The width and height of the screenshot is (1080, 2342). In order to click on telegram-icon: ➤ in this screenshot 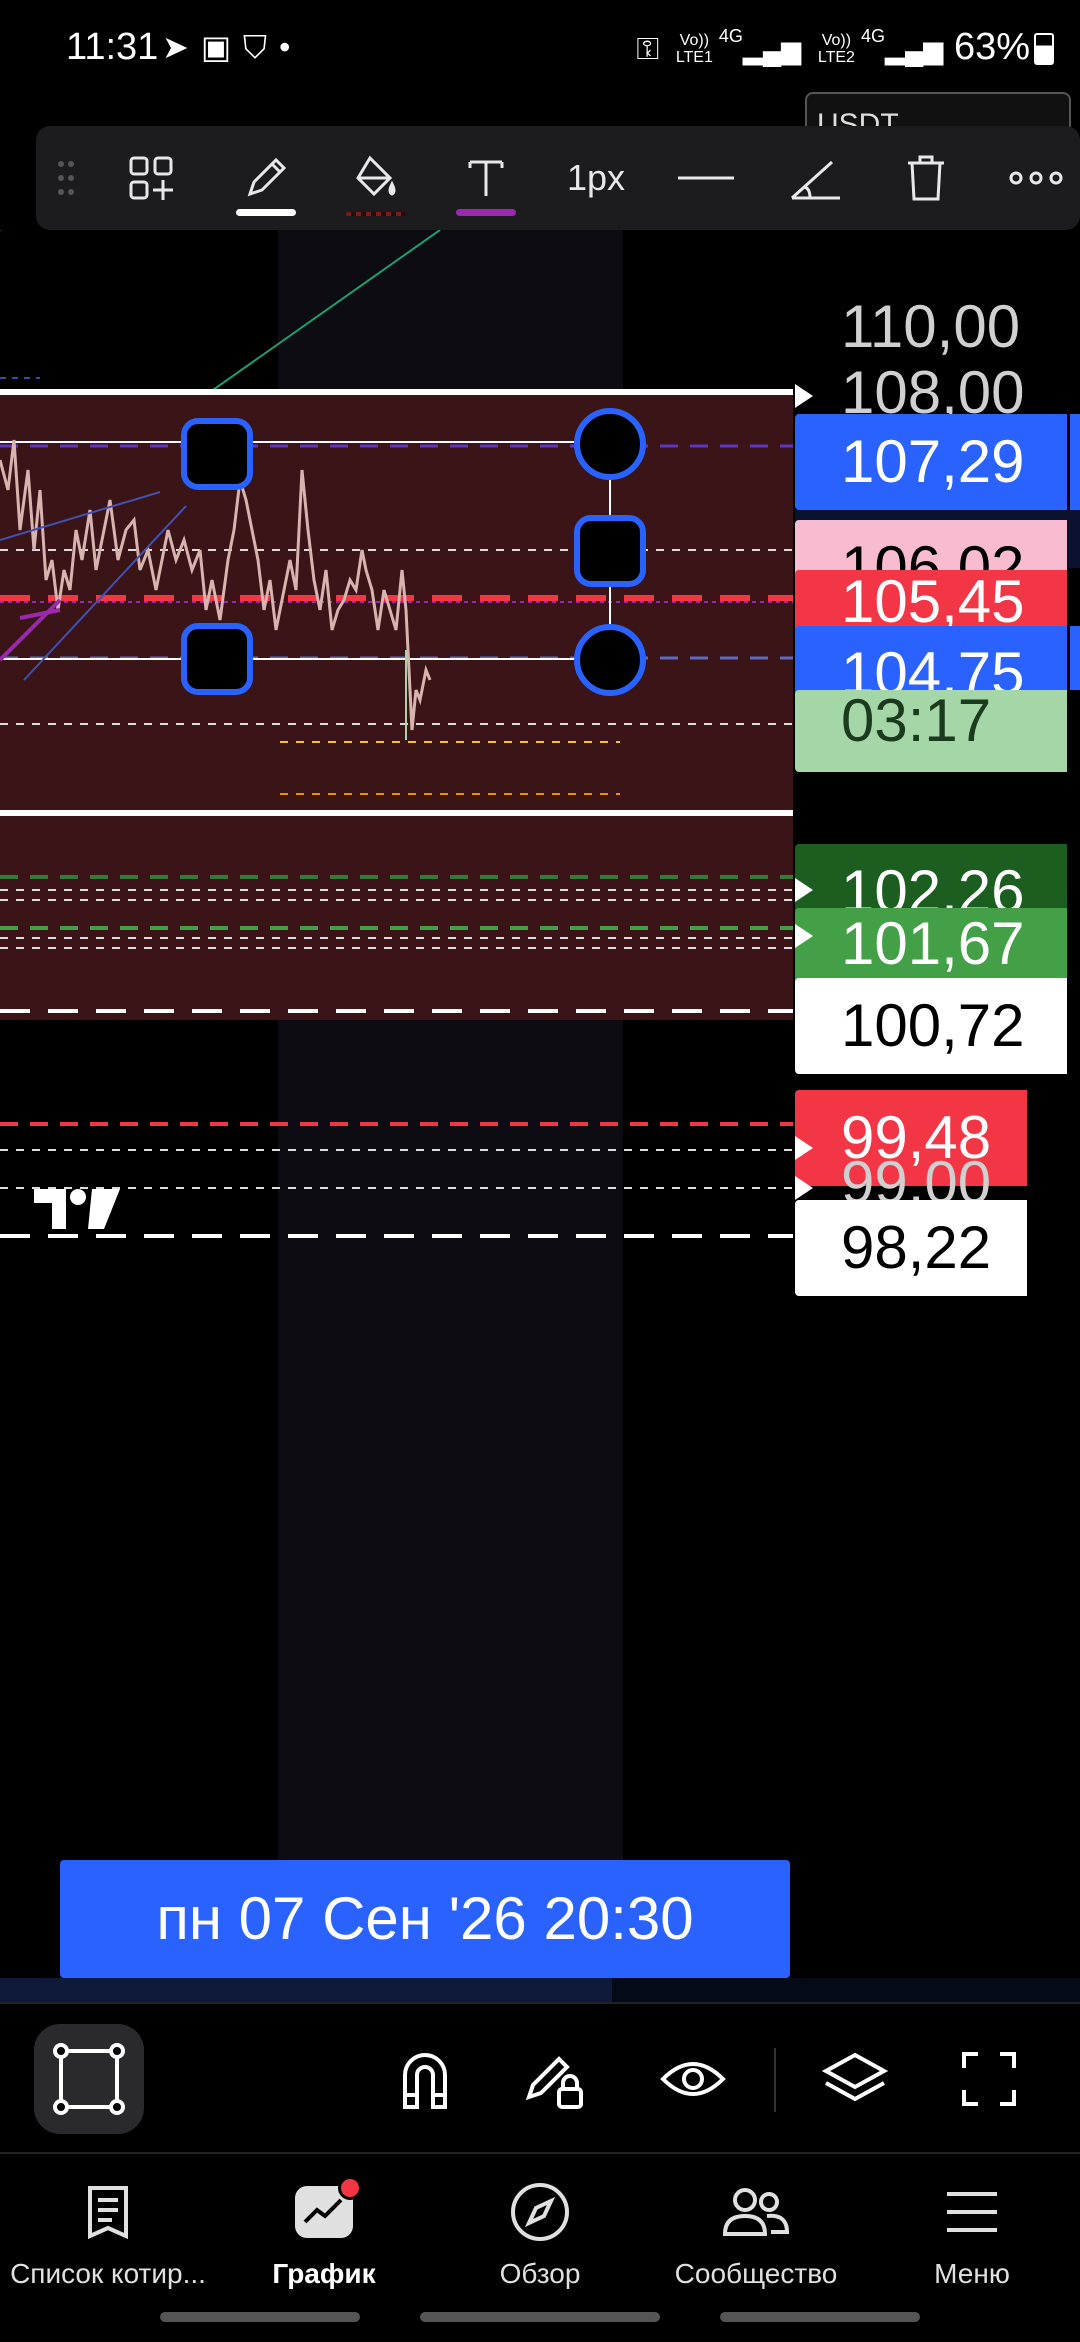, I will do `click(181, 47)`.